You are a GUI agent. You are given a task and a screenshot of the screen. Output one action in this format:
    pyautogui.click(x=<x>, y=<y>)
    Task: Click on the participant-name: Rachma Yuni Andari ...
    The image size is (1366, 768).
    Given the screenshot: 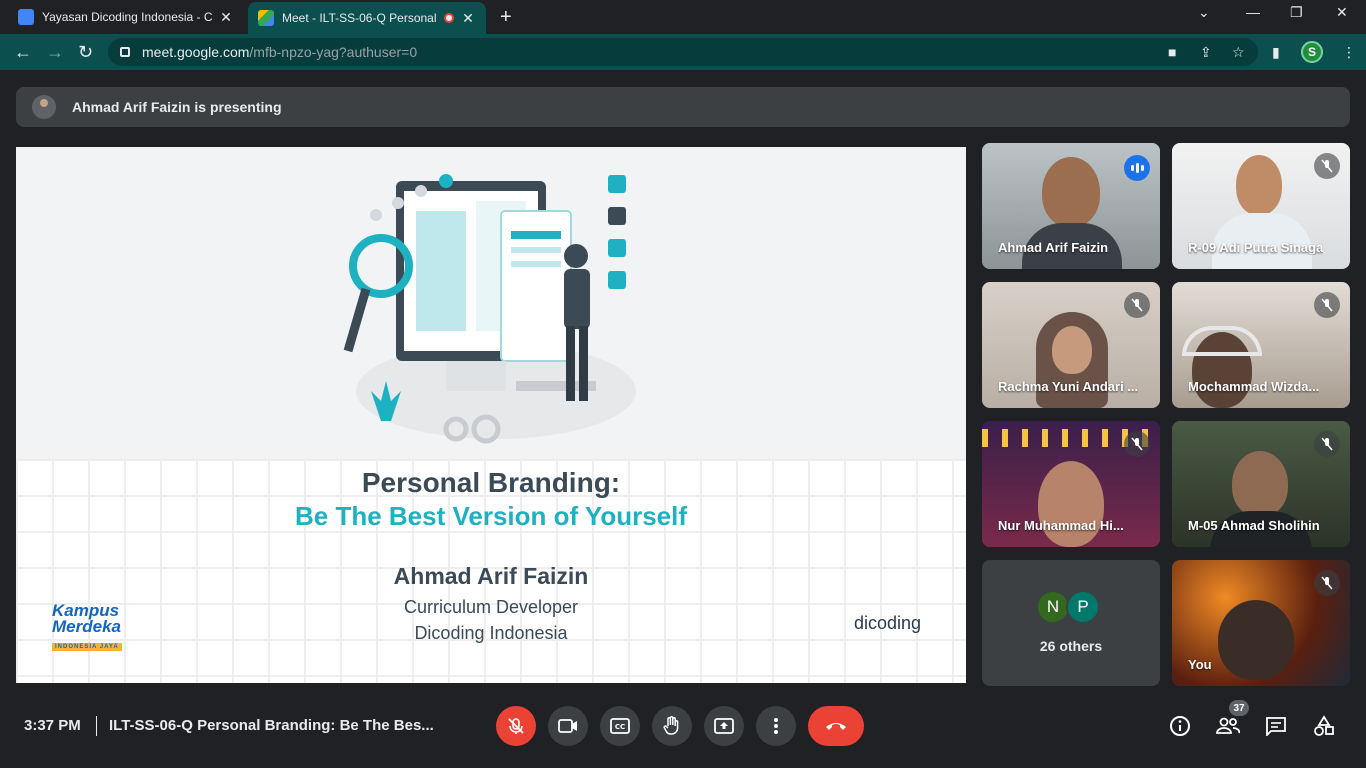 What is the action you would take?
    pyautogui.click(x=1068, y=386)
    